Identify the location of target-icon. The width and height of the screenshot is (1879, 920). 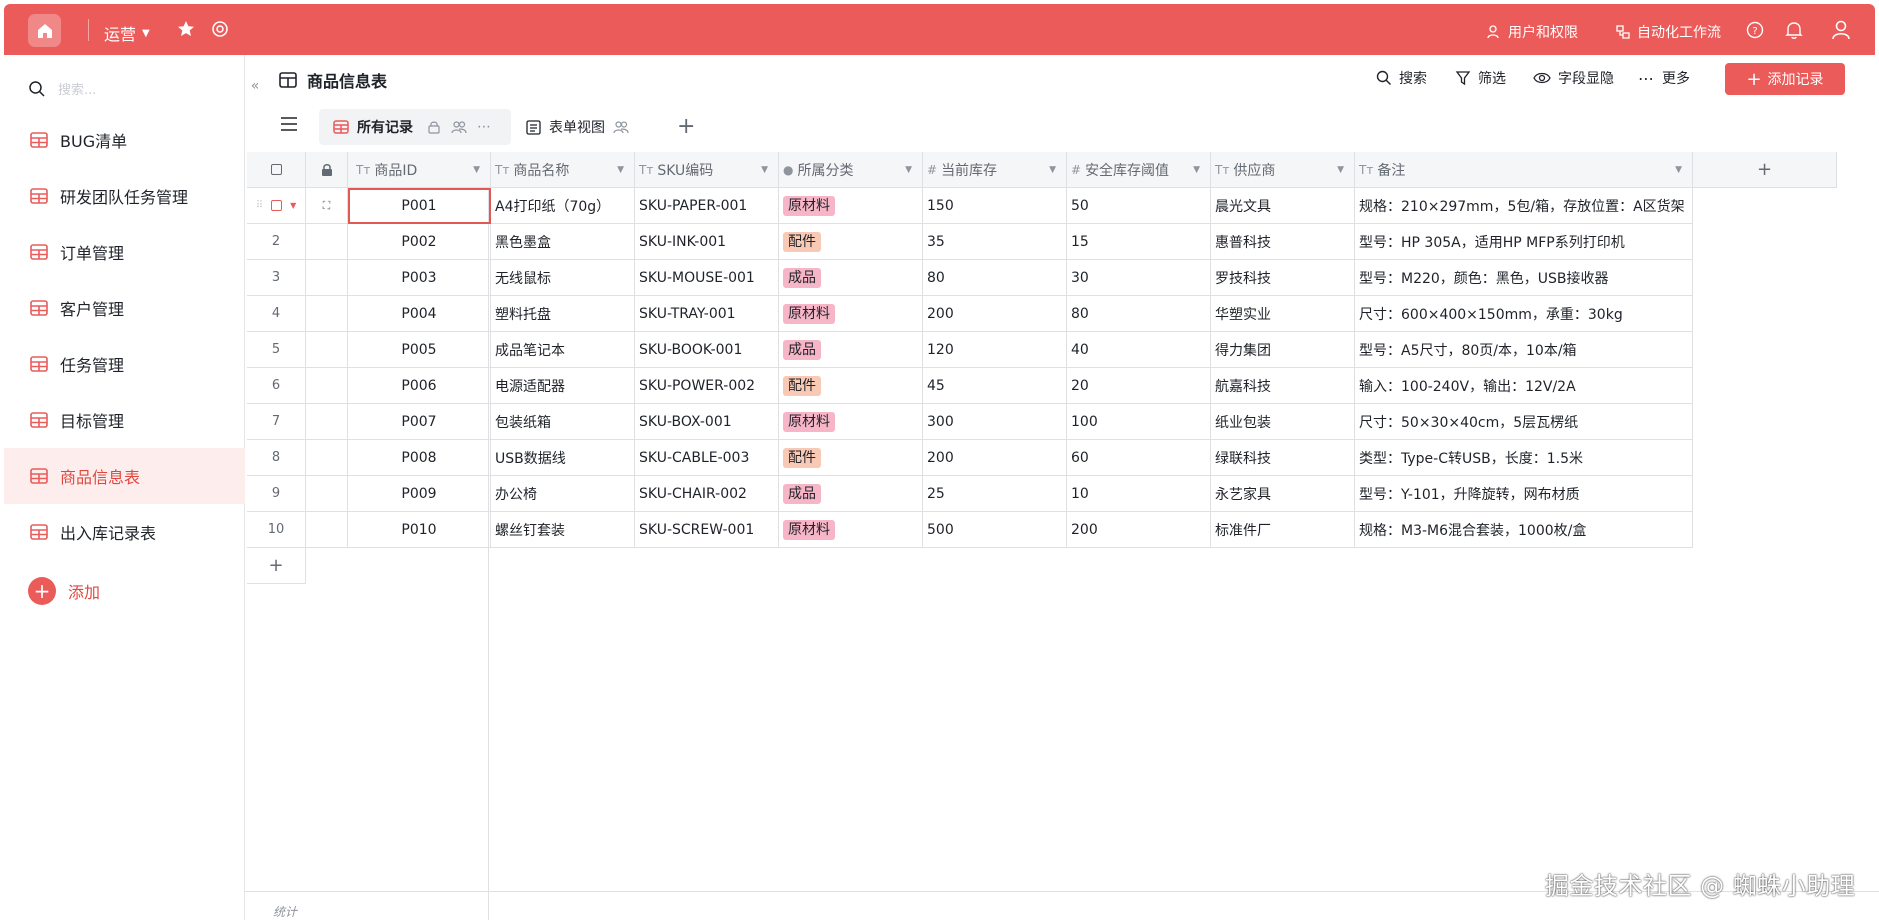
(220, 29).